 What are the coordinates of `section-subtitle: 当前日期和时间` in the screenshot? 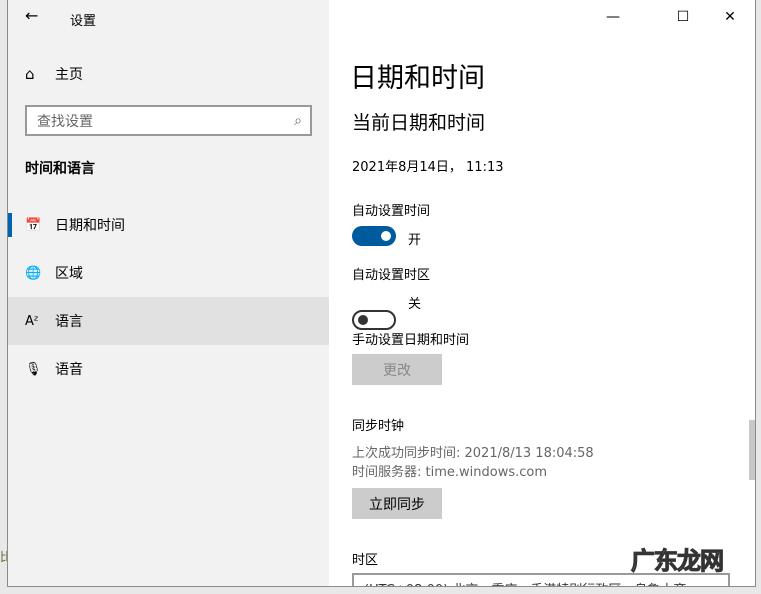 It's located at (419, 123).